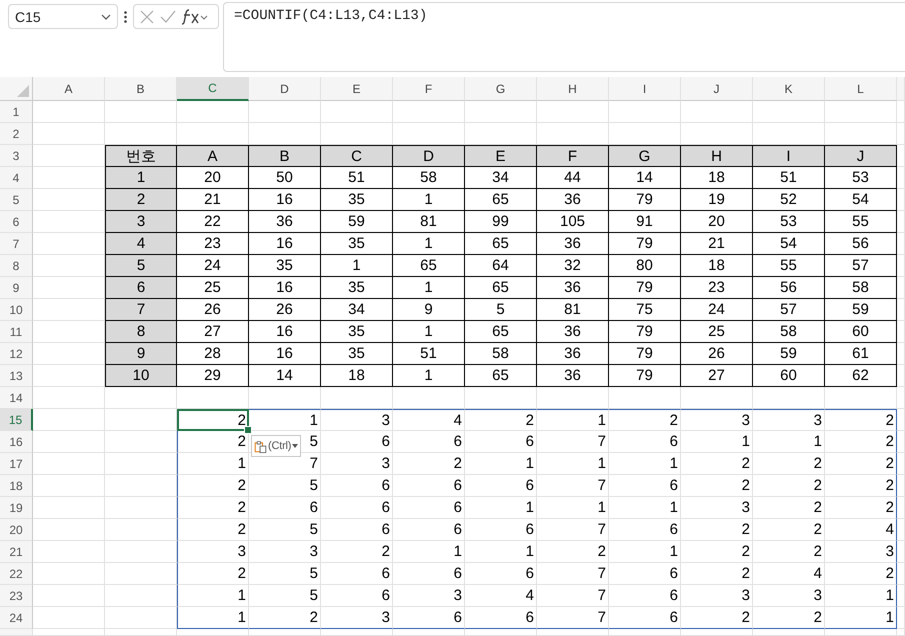 This screenshot has width=905, height=636. What do you see at coordinates (16, 222) in the screenshot?
I see `row-header: 6` at bounding box center [16, 222].